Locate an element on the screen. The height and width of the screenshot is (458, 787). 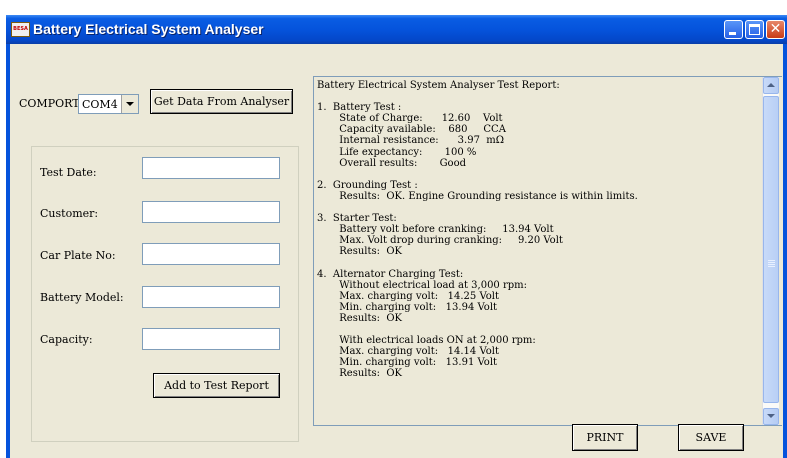
scroll-up-arrow-icon is located at coordinates (771, 85).